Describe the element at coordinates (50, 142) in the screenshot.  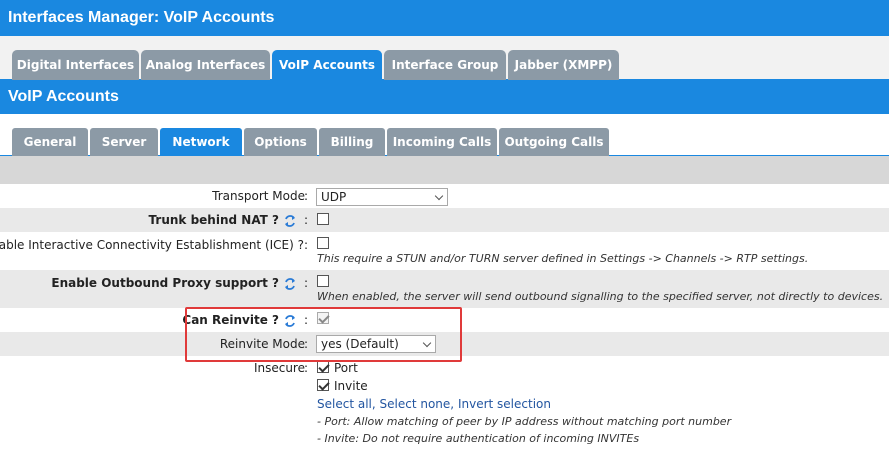
I see `tab-general: General` at that location.